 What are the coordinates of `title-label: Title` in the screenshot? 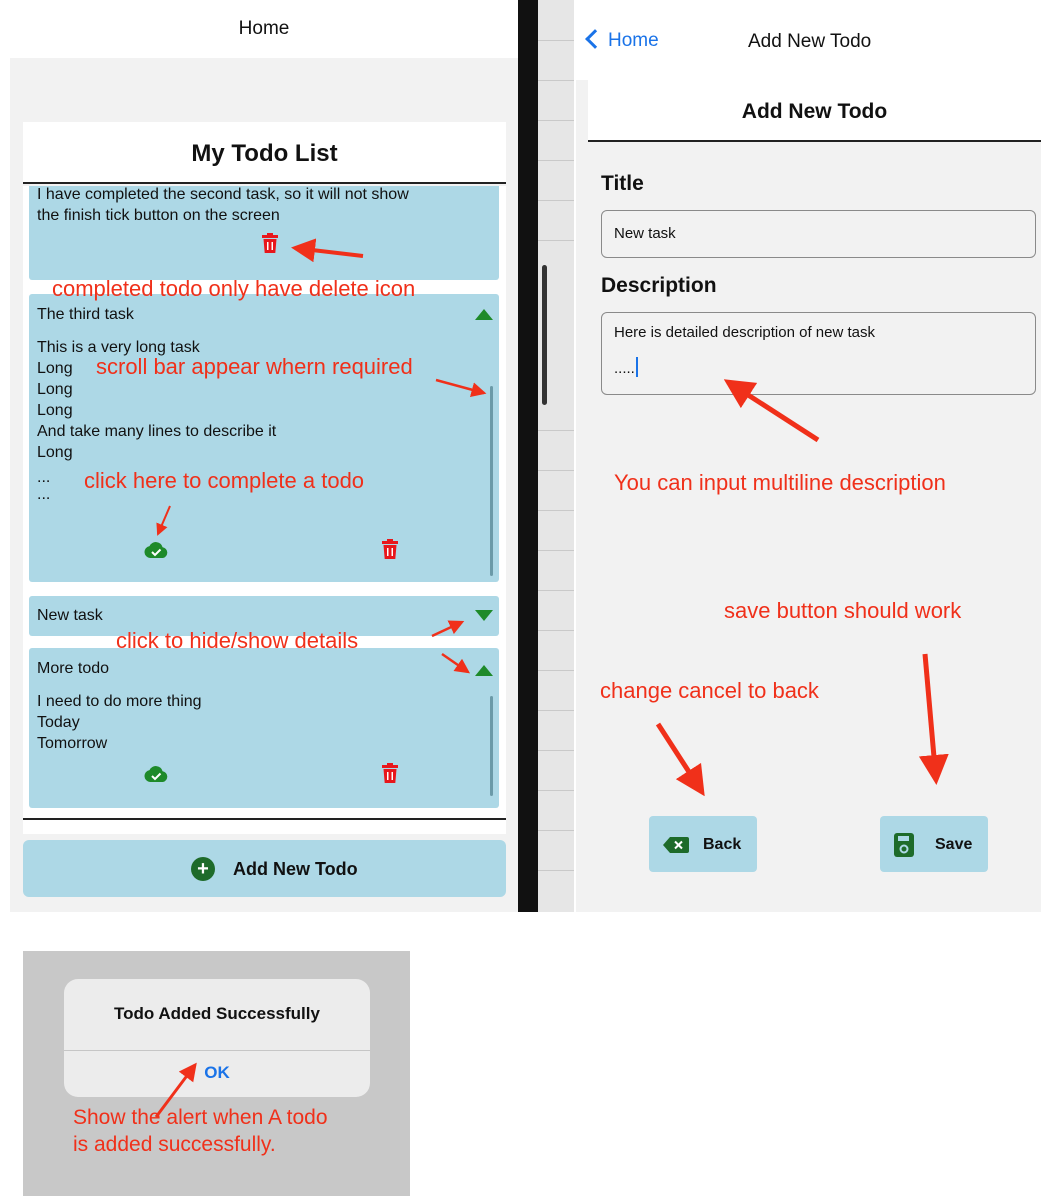 It's located at (622, 183).